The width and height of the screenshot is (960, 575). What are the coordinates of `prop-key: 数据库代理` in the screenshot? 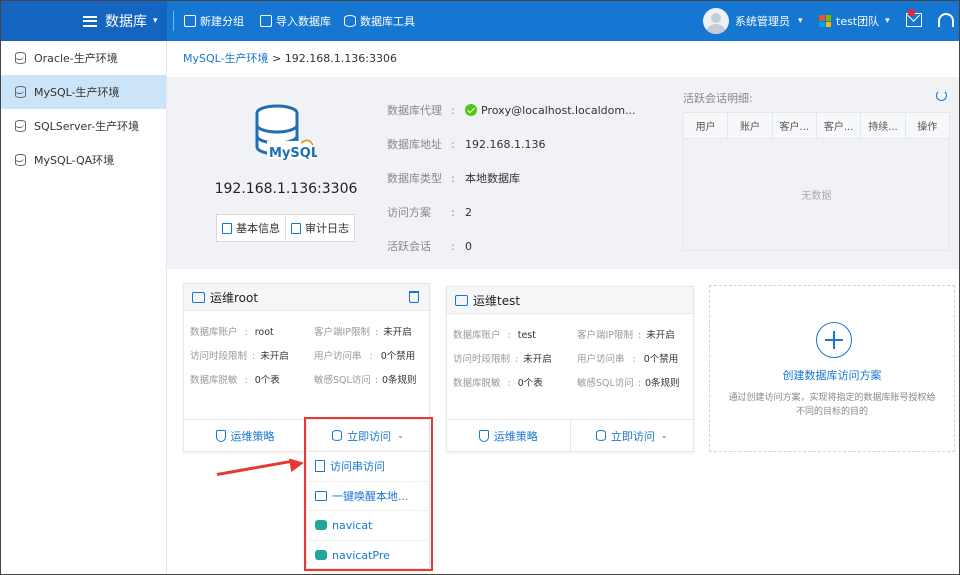 It's located at (414, 110).